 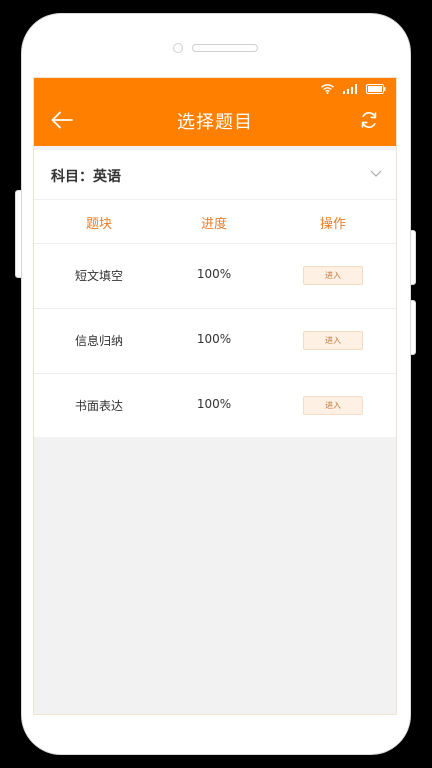 What do you see at coordinates (215, 175) in the screenshot?
I see `subject-selector: 科目：英语` at bounding box center [215, 175].